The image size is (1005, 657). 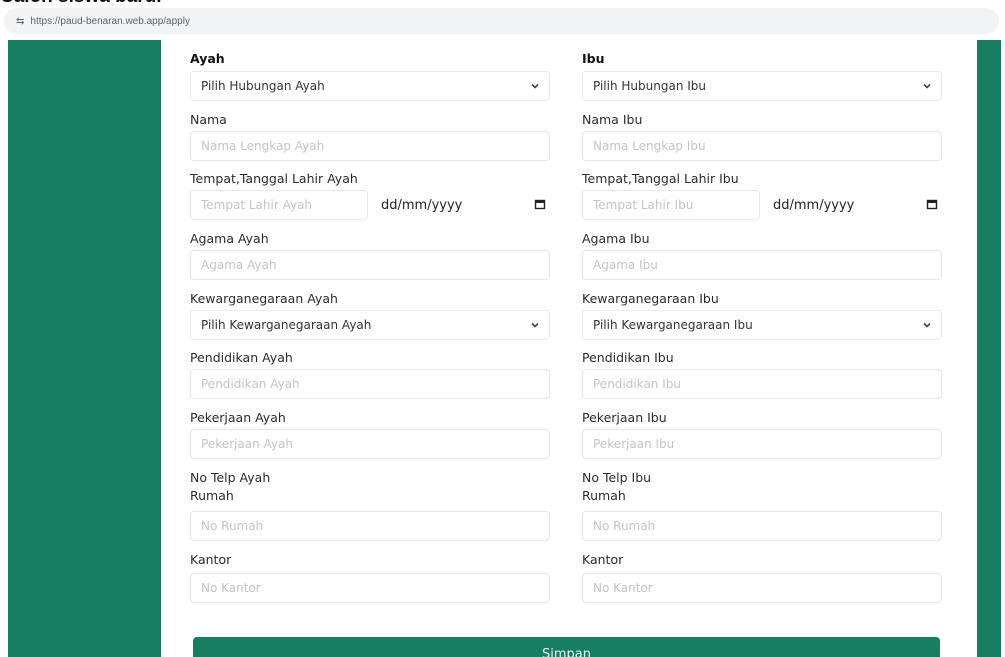 I want to click on ibu-pendidikan-input: Pendidikan Ibu, so click(x=762, y=384).